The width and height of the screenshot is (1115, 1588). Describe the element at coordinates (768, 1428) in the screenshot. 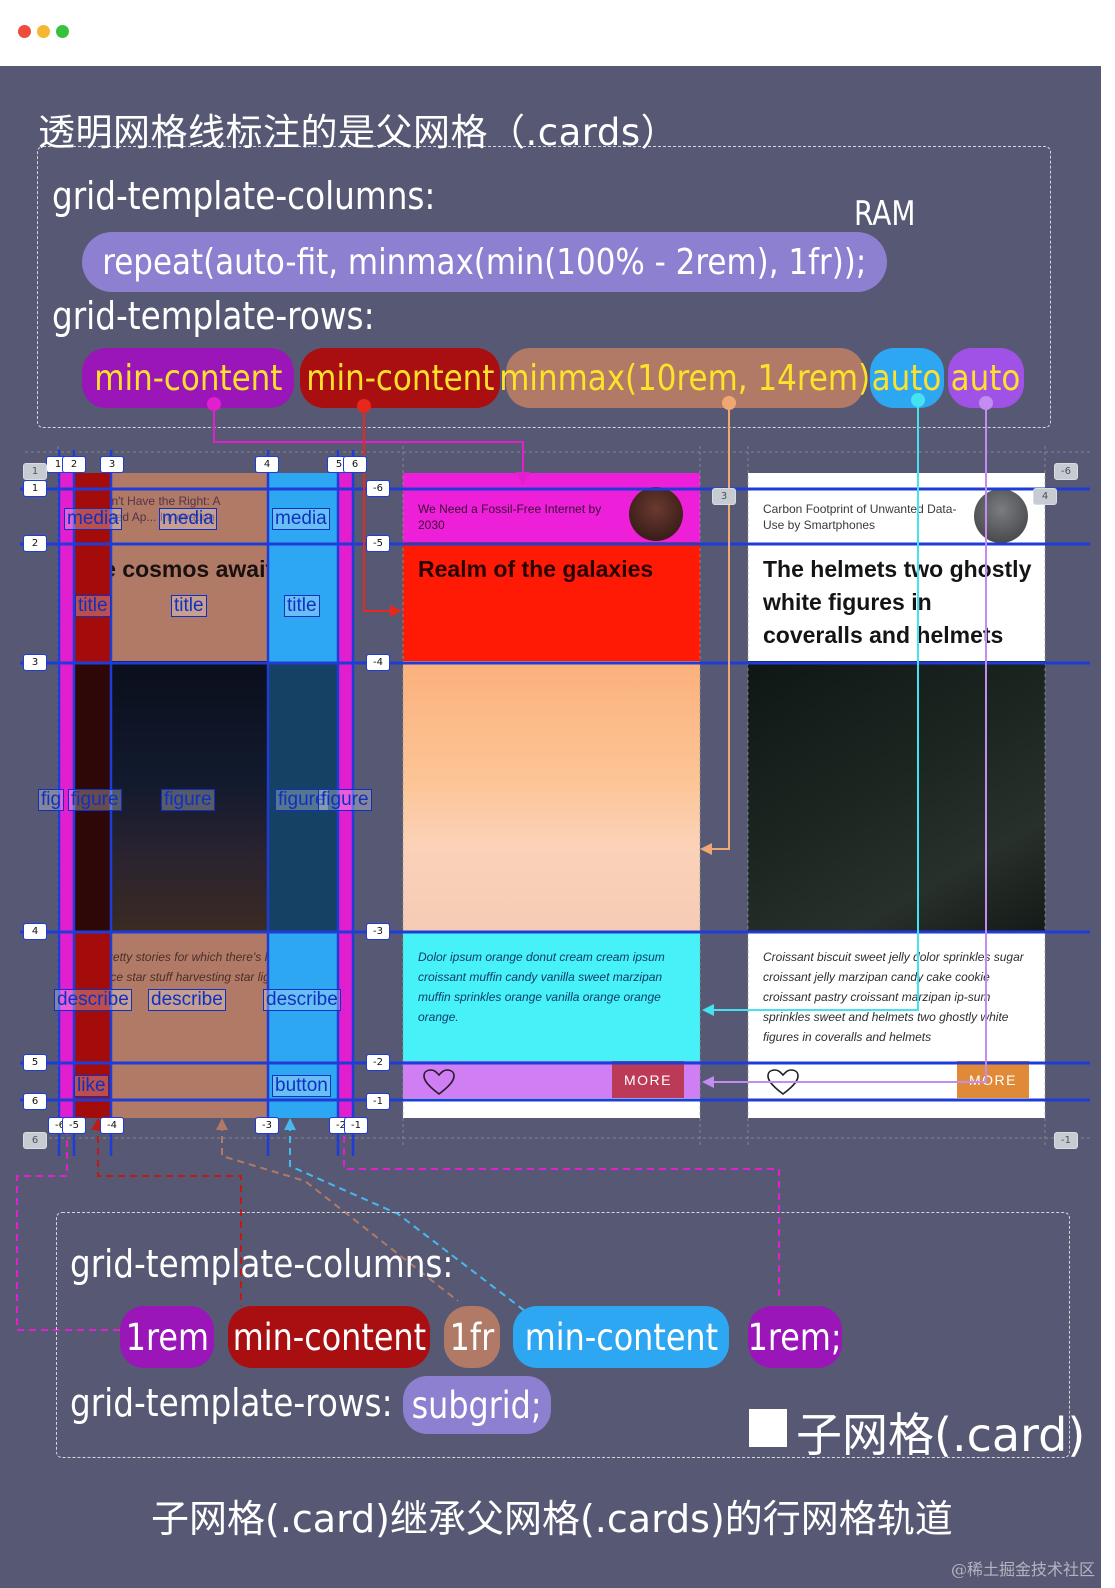

I see `legend-swatch` at that location.